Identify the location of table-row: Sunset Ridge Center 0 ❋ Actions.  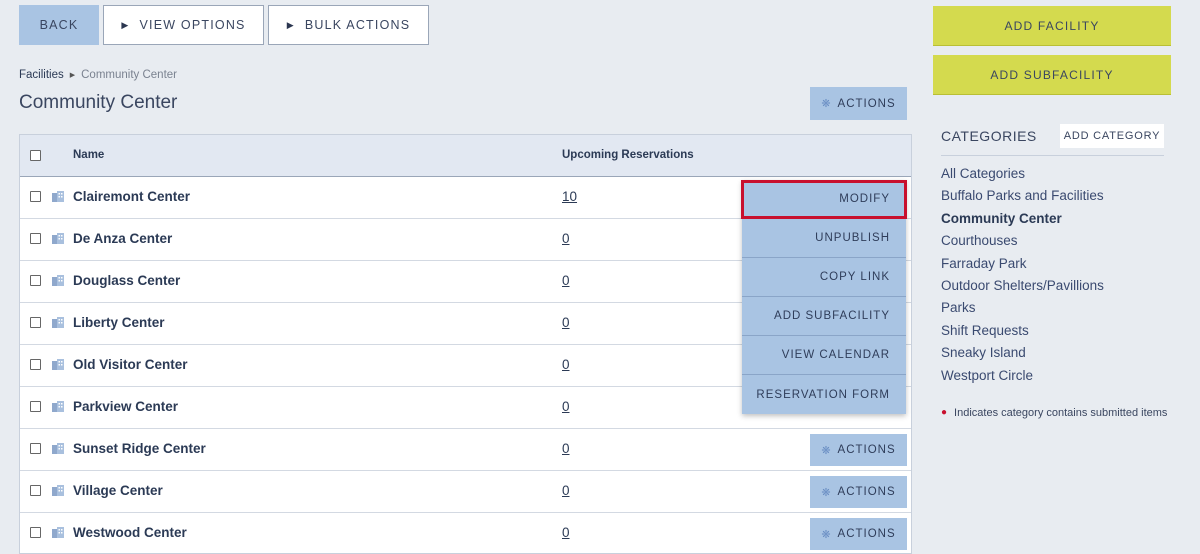
(465, 450).